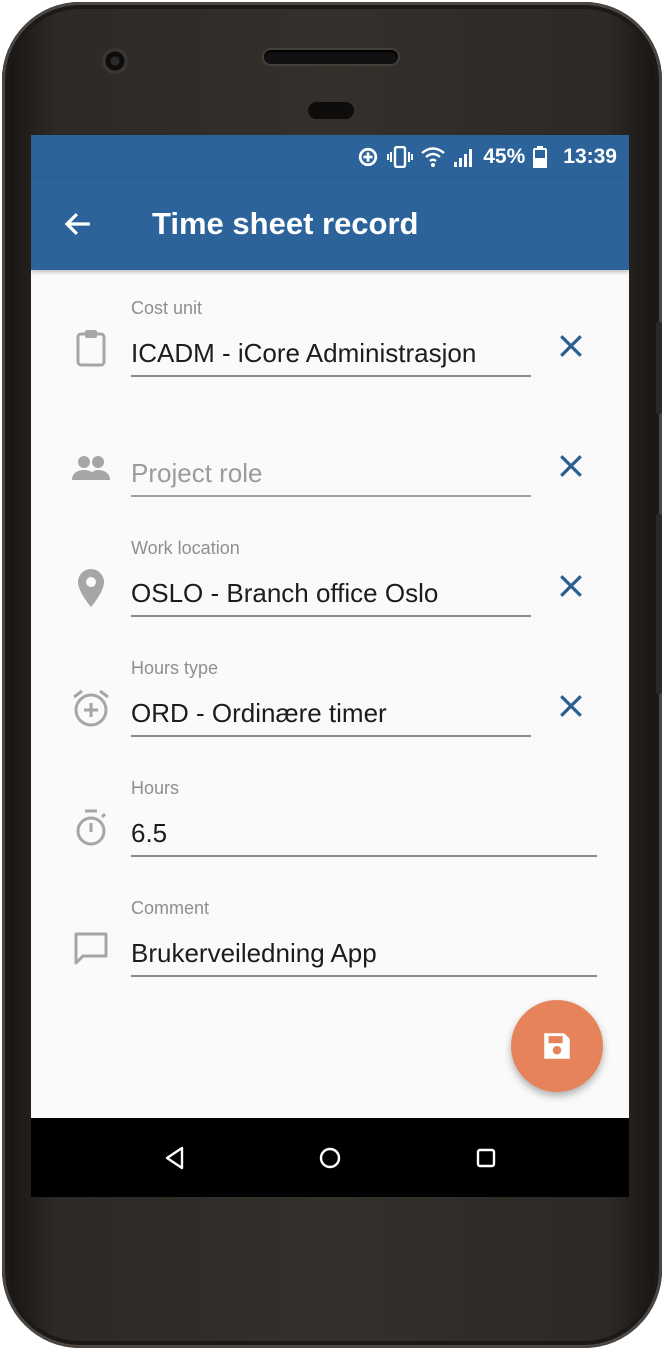 The height and width of the screenshot is (1352, 666). What do you see at coordinates (175, 668) in the screenshot?
I see `hours-type-label: Hours type` at bounding box center [175, 668].